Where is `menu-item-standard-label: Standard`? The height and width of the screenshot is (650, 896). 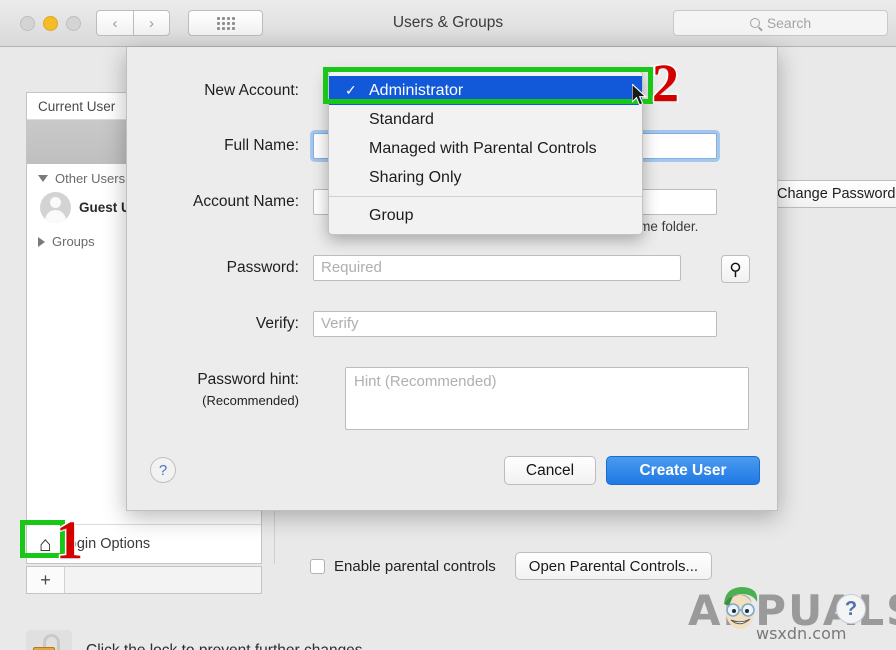
menu-item-standard-label: Standard is located at coordinates (401, 119).